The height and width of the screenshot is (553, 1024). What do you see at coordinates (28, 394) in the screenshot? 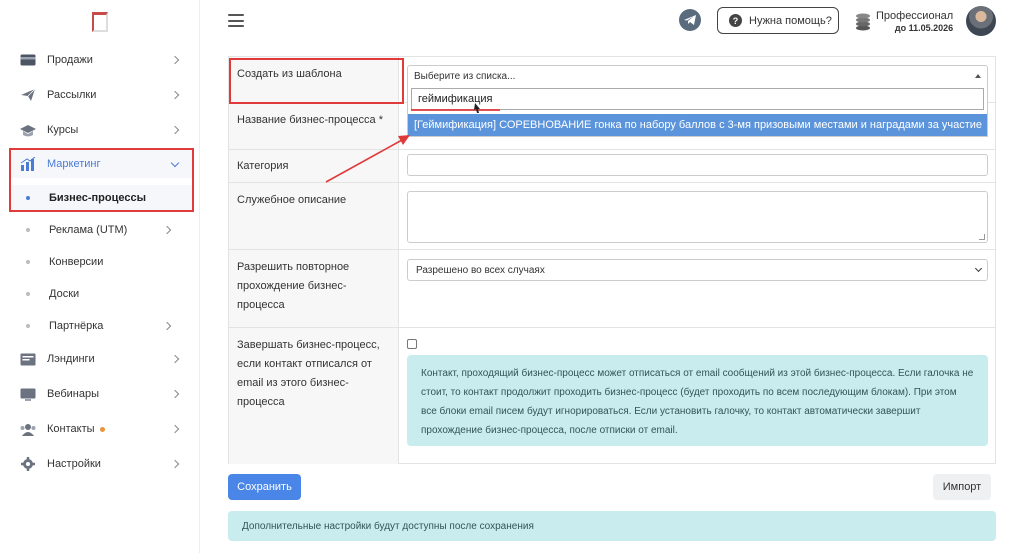
I see `webinar-icon` at bounding box center [28, 394].